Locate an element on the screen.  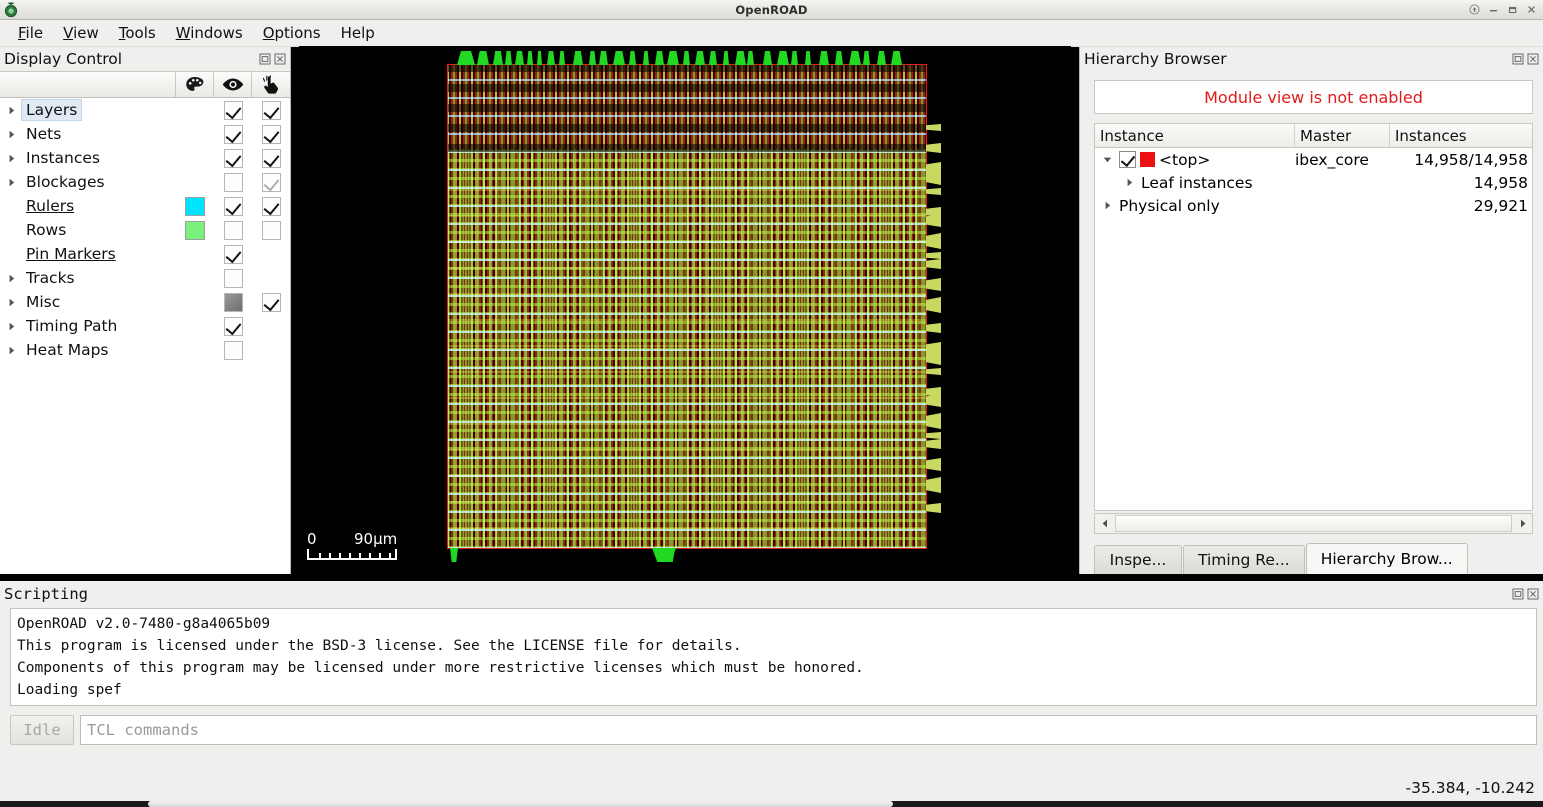
close-button is located at coordinates (1531, 9).